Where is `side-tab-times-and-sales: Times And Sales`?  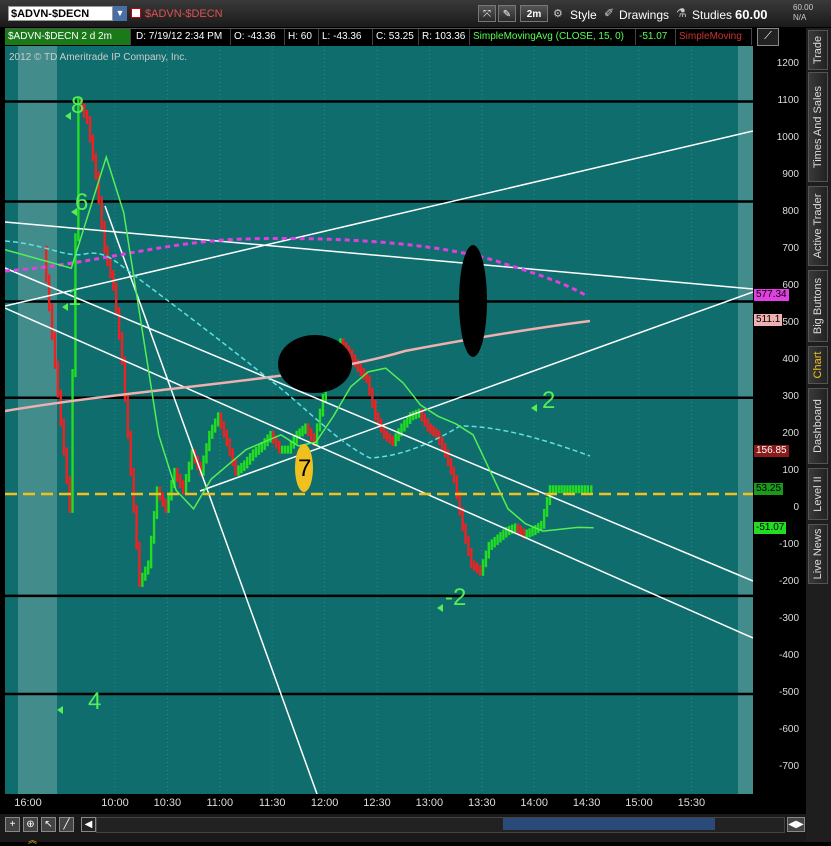 side-tab-times-and-sales: Times And Sales is located at coordinates (818, 127).